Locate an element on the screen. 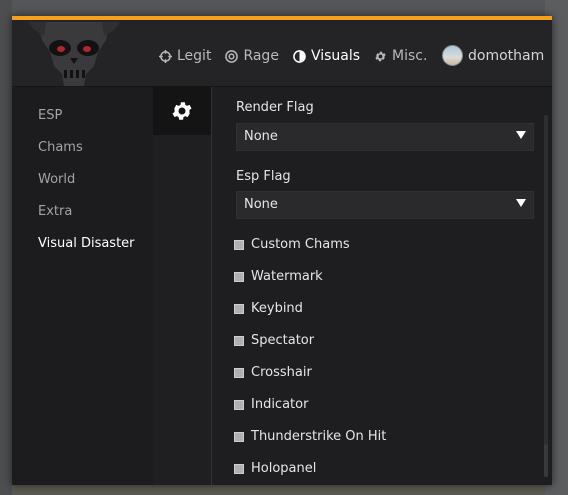  skull-logo-icon is located at coordinates (74, 54).